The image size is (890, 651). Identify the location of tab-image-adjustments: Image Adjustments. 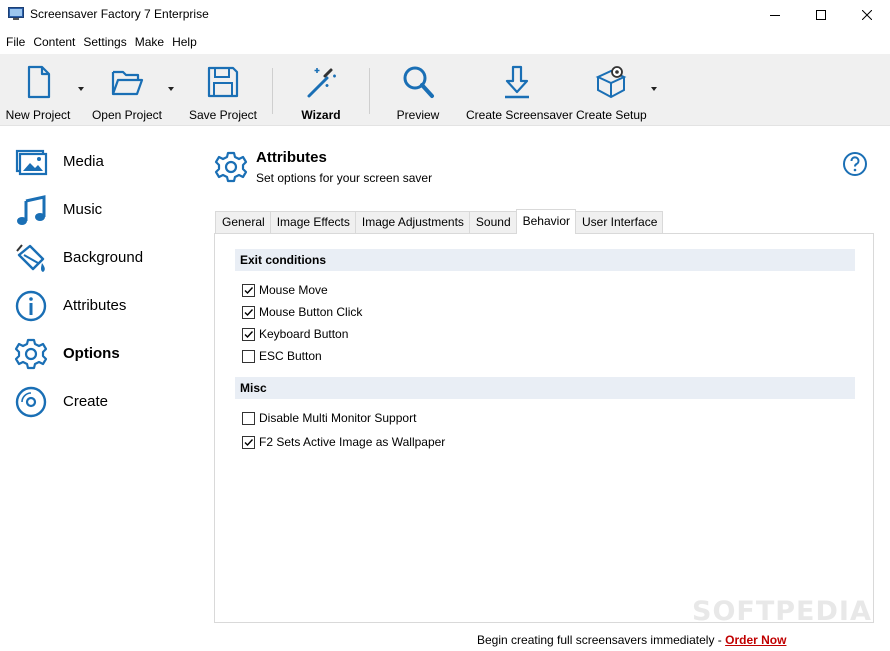
(412, 222).